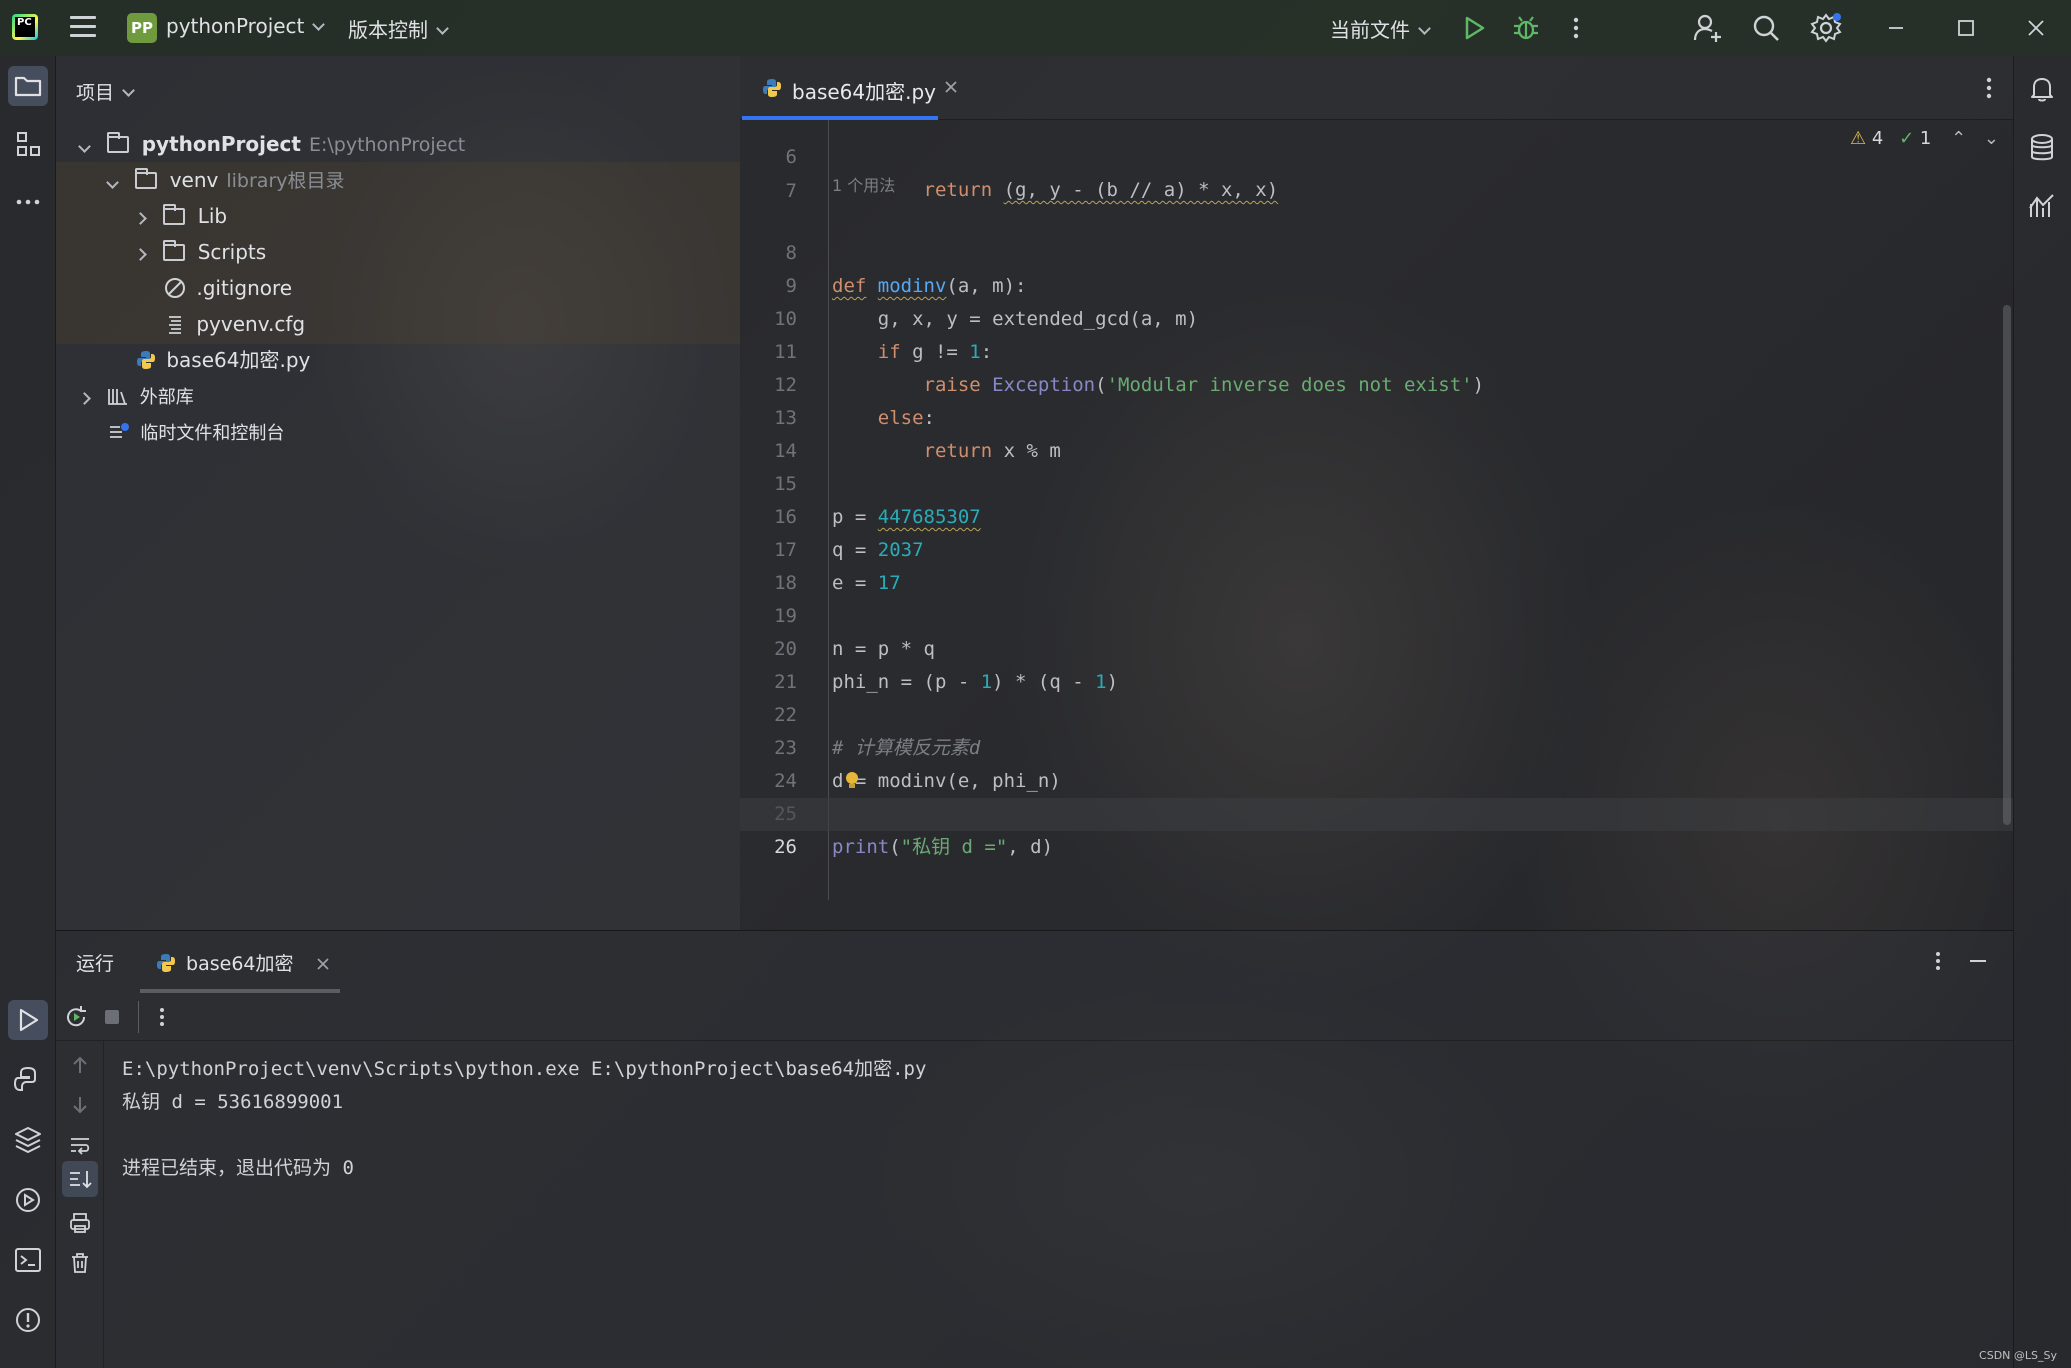 The height and width of the screenshot is (1368, 2071). I want to click on tree-item-label: base64加密.py, so click(238, 360).